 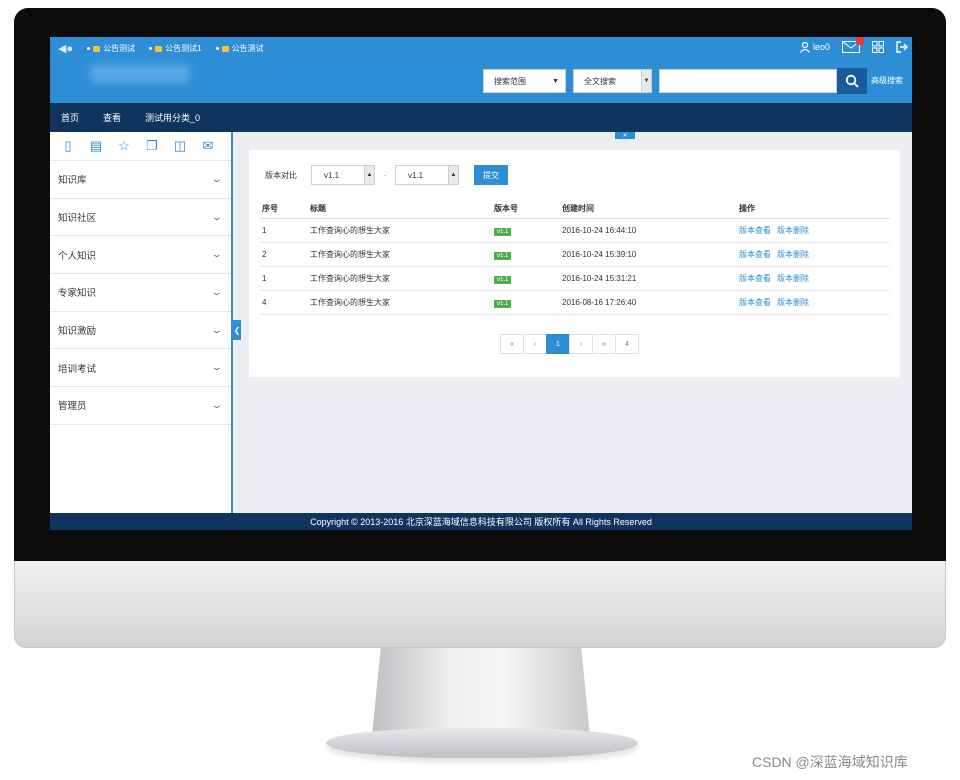 What do you see at coordinates (427, 175) in the screenshot?
I see `version-b-select: v1.1 ▲` at bounding box center [427, 175].